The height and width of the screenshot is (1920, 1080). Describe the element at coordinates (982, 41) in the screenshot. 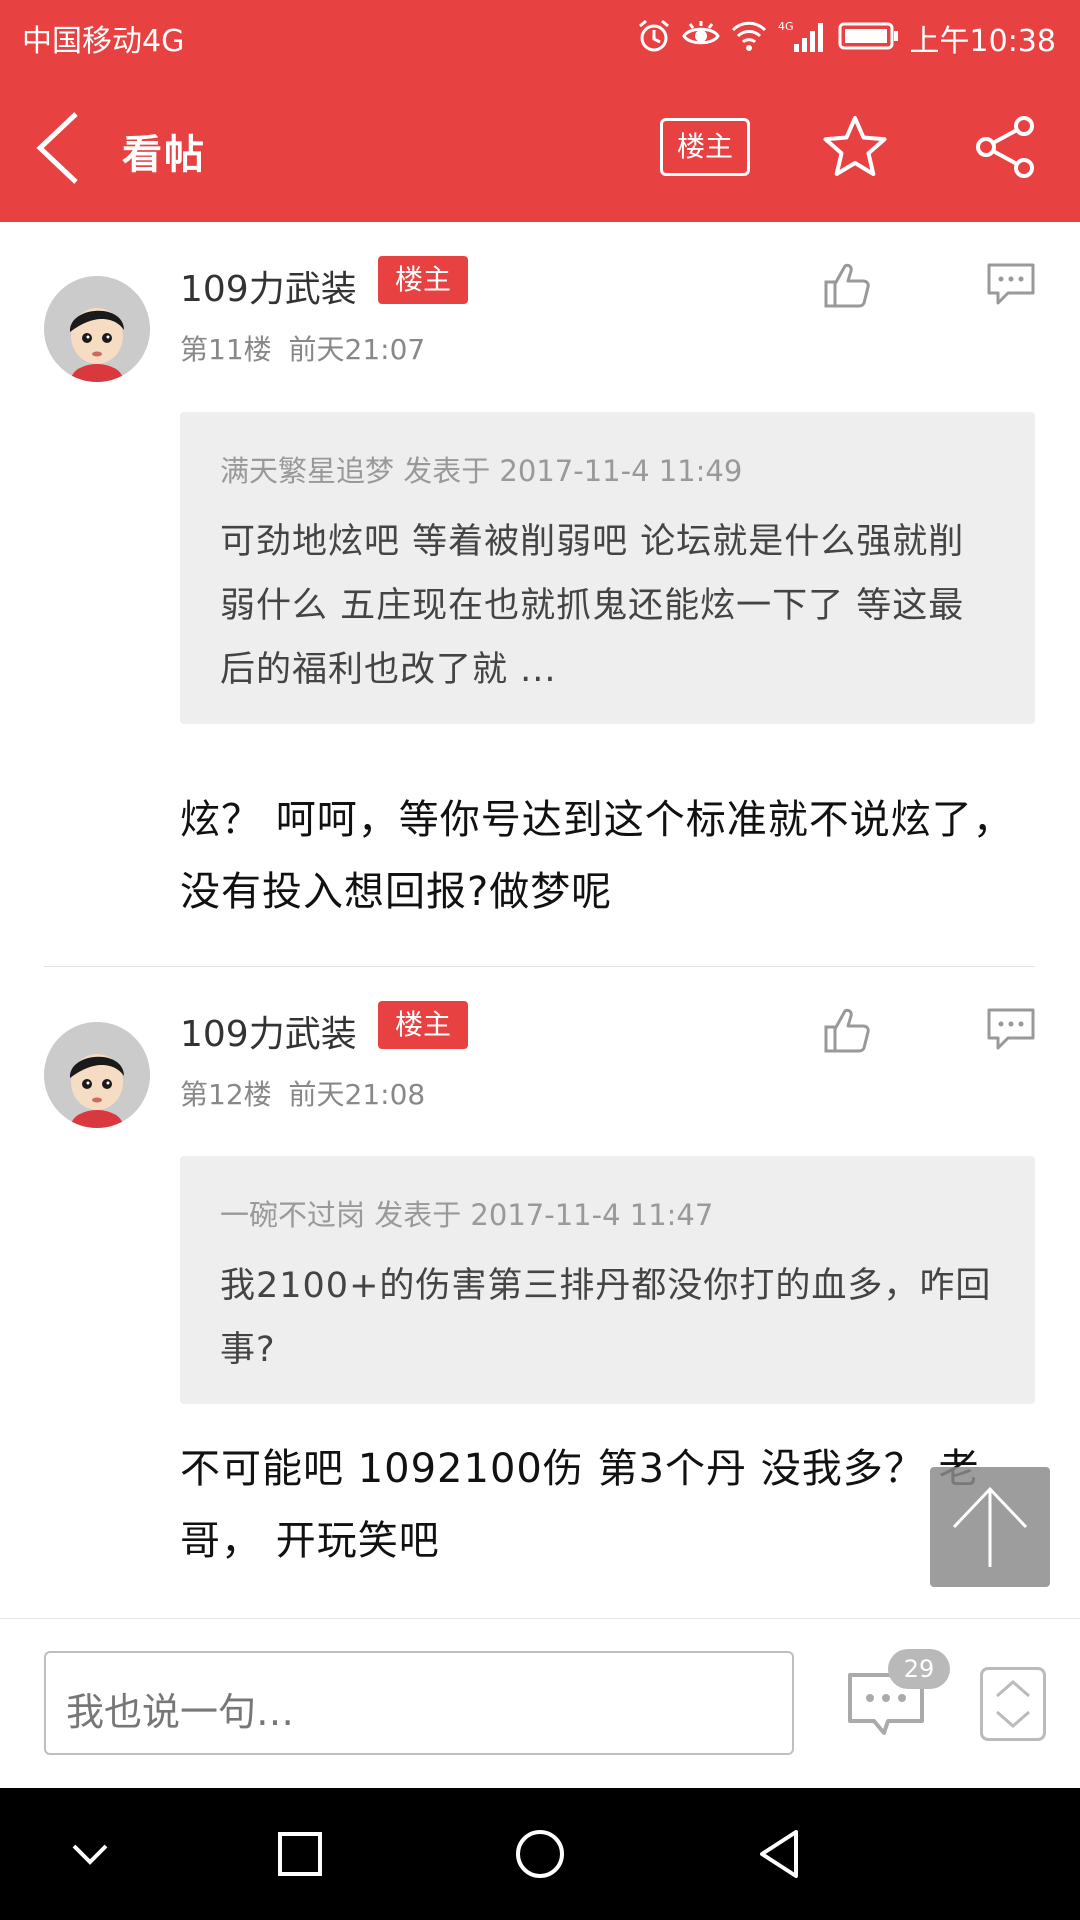

I see `clock: 上午10:38` at that location.